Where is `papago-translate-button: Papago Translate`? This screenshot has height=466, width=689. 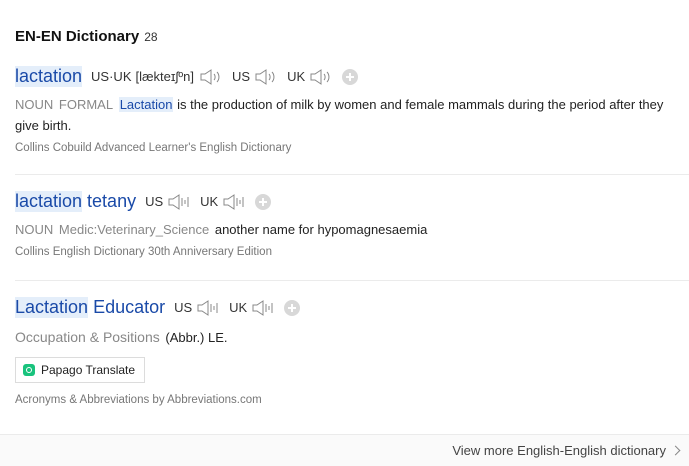 papago-translate-button: Papago Translate is located at coordinates (80, 370).